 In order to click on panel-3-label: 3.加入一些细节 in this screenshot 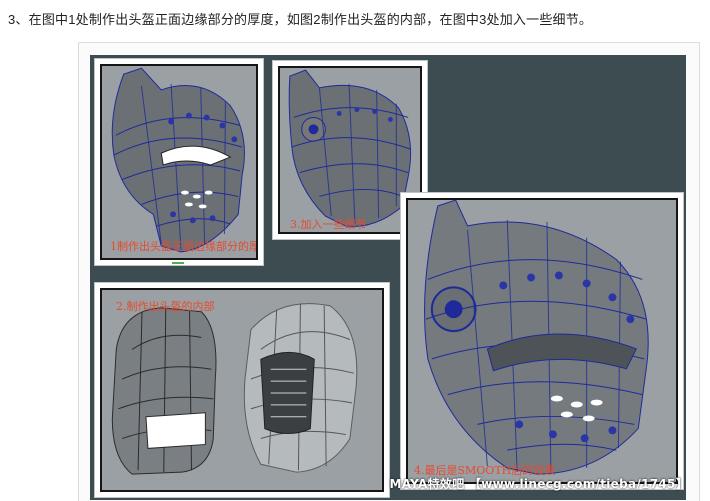, I will do `click(328, 224)`.